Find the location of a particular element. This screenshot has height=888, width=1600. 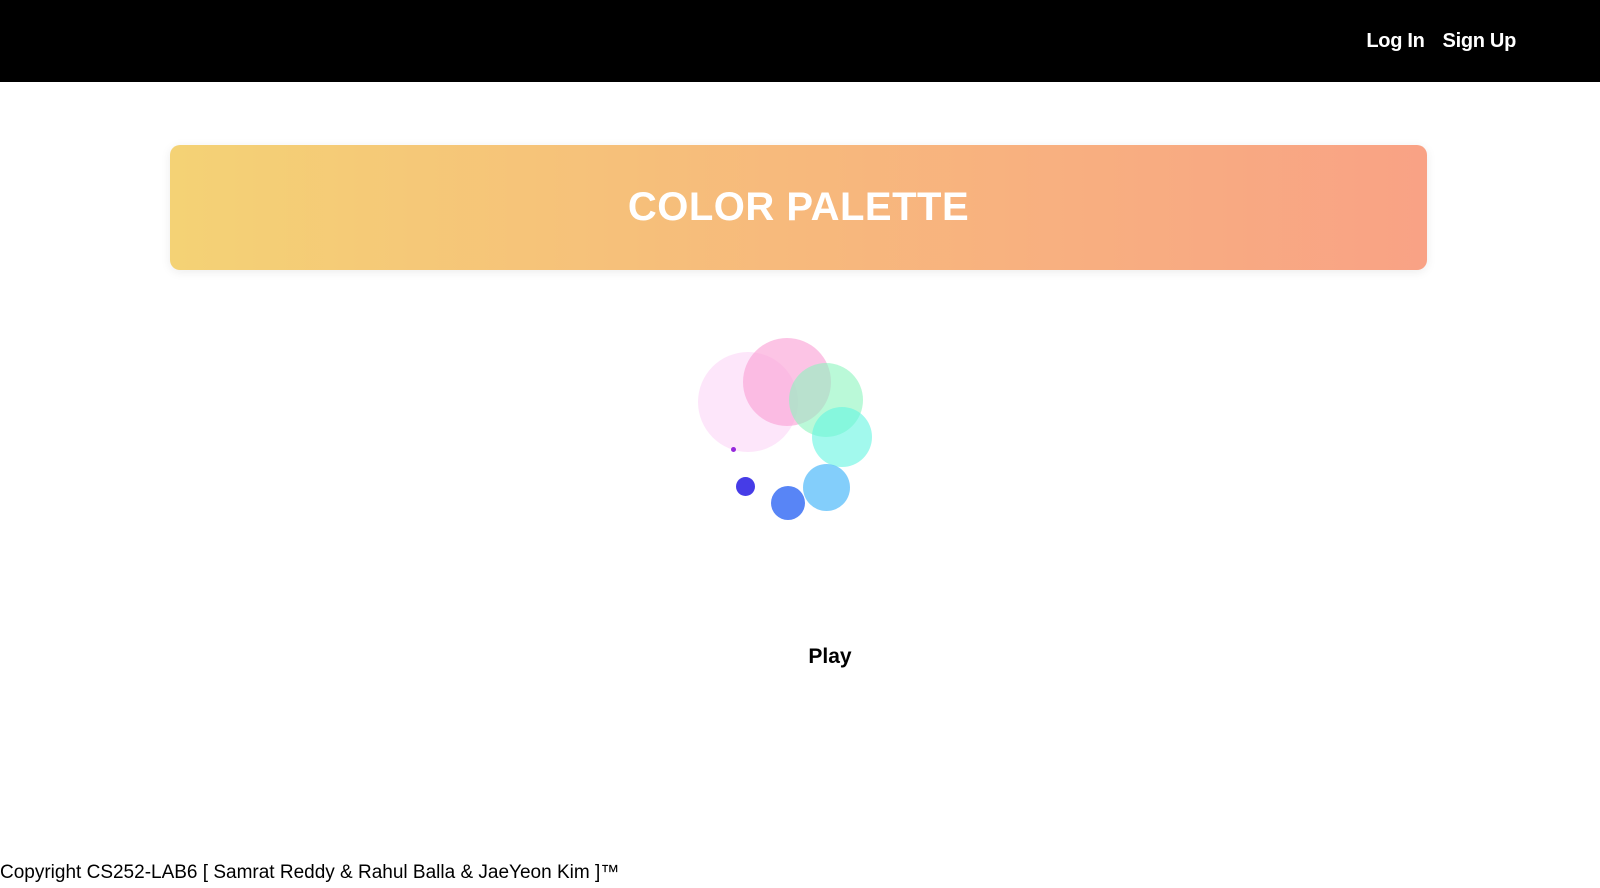

blue-circle is located at coordinates (788, 503).